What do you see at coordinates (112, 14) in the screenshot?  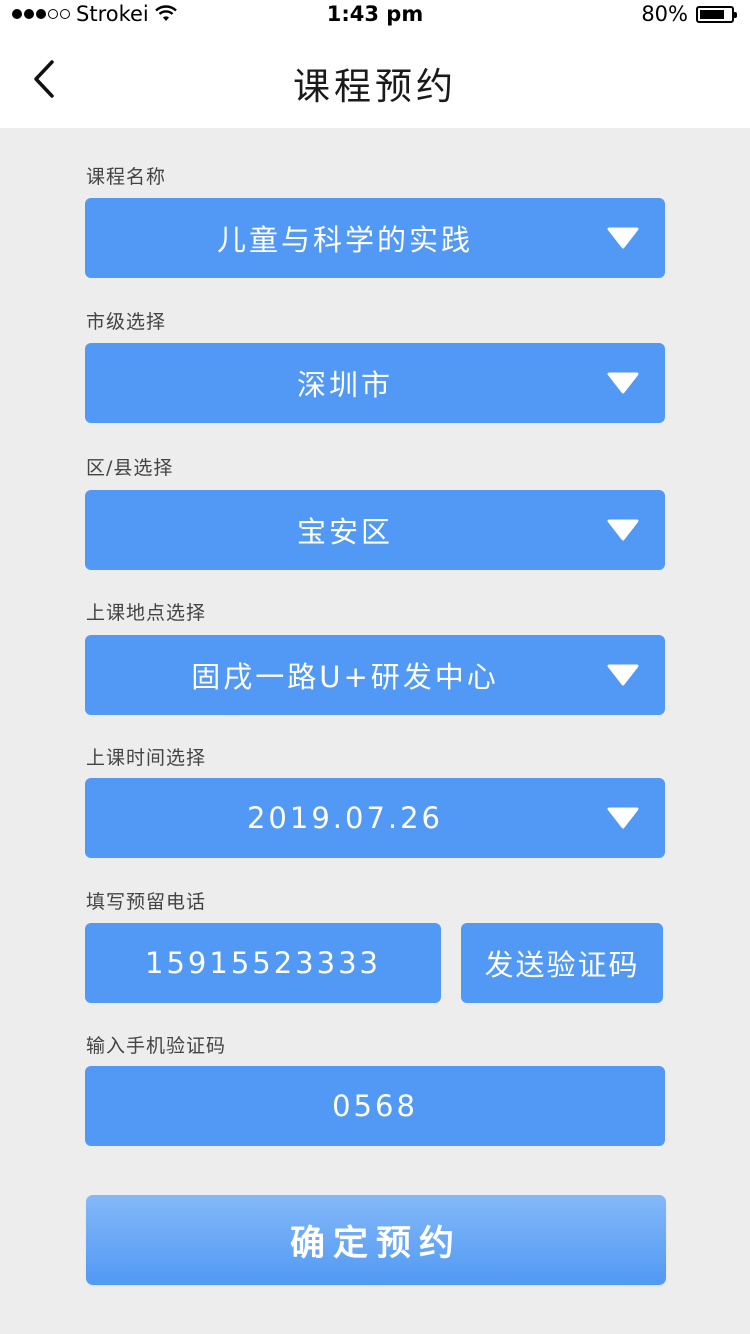 I see `carrier-name: Strokei` at bounding box center [112, 14].